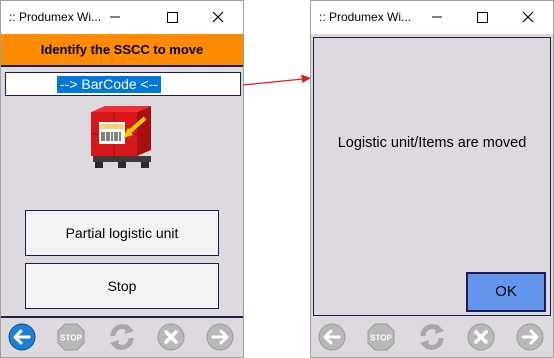 Image resolution: width=554 pixels, height=358 pixels. Describe the element at coordinates (121, 137) in the screenshot. I see `pallet-barcode-icon` at that location.